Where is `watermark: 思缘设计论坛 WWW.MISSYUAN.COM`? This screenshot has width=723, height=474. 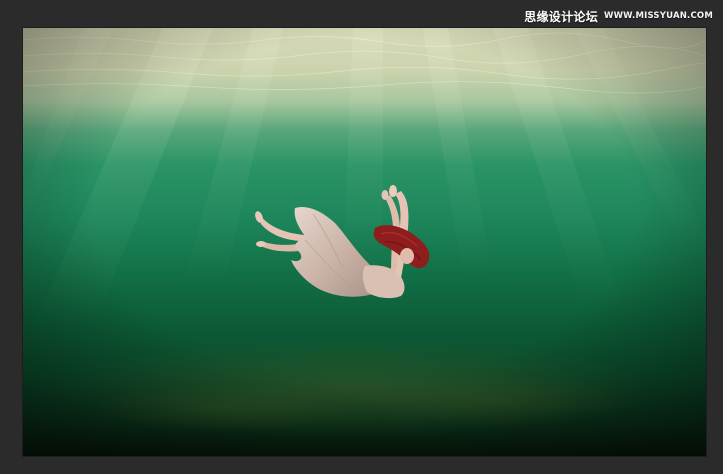 watermark: 思缘设计论坛 WWW.MISSYUAN.COM is located at coordinates (618, 16).